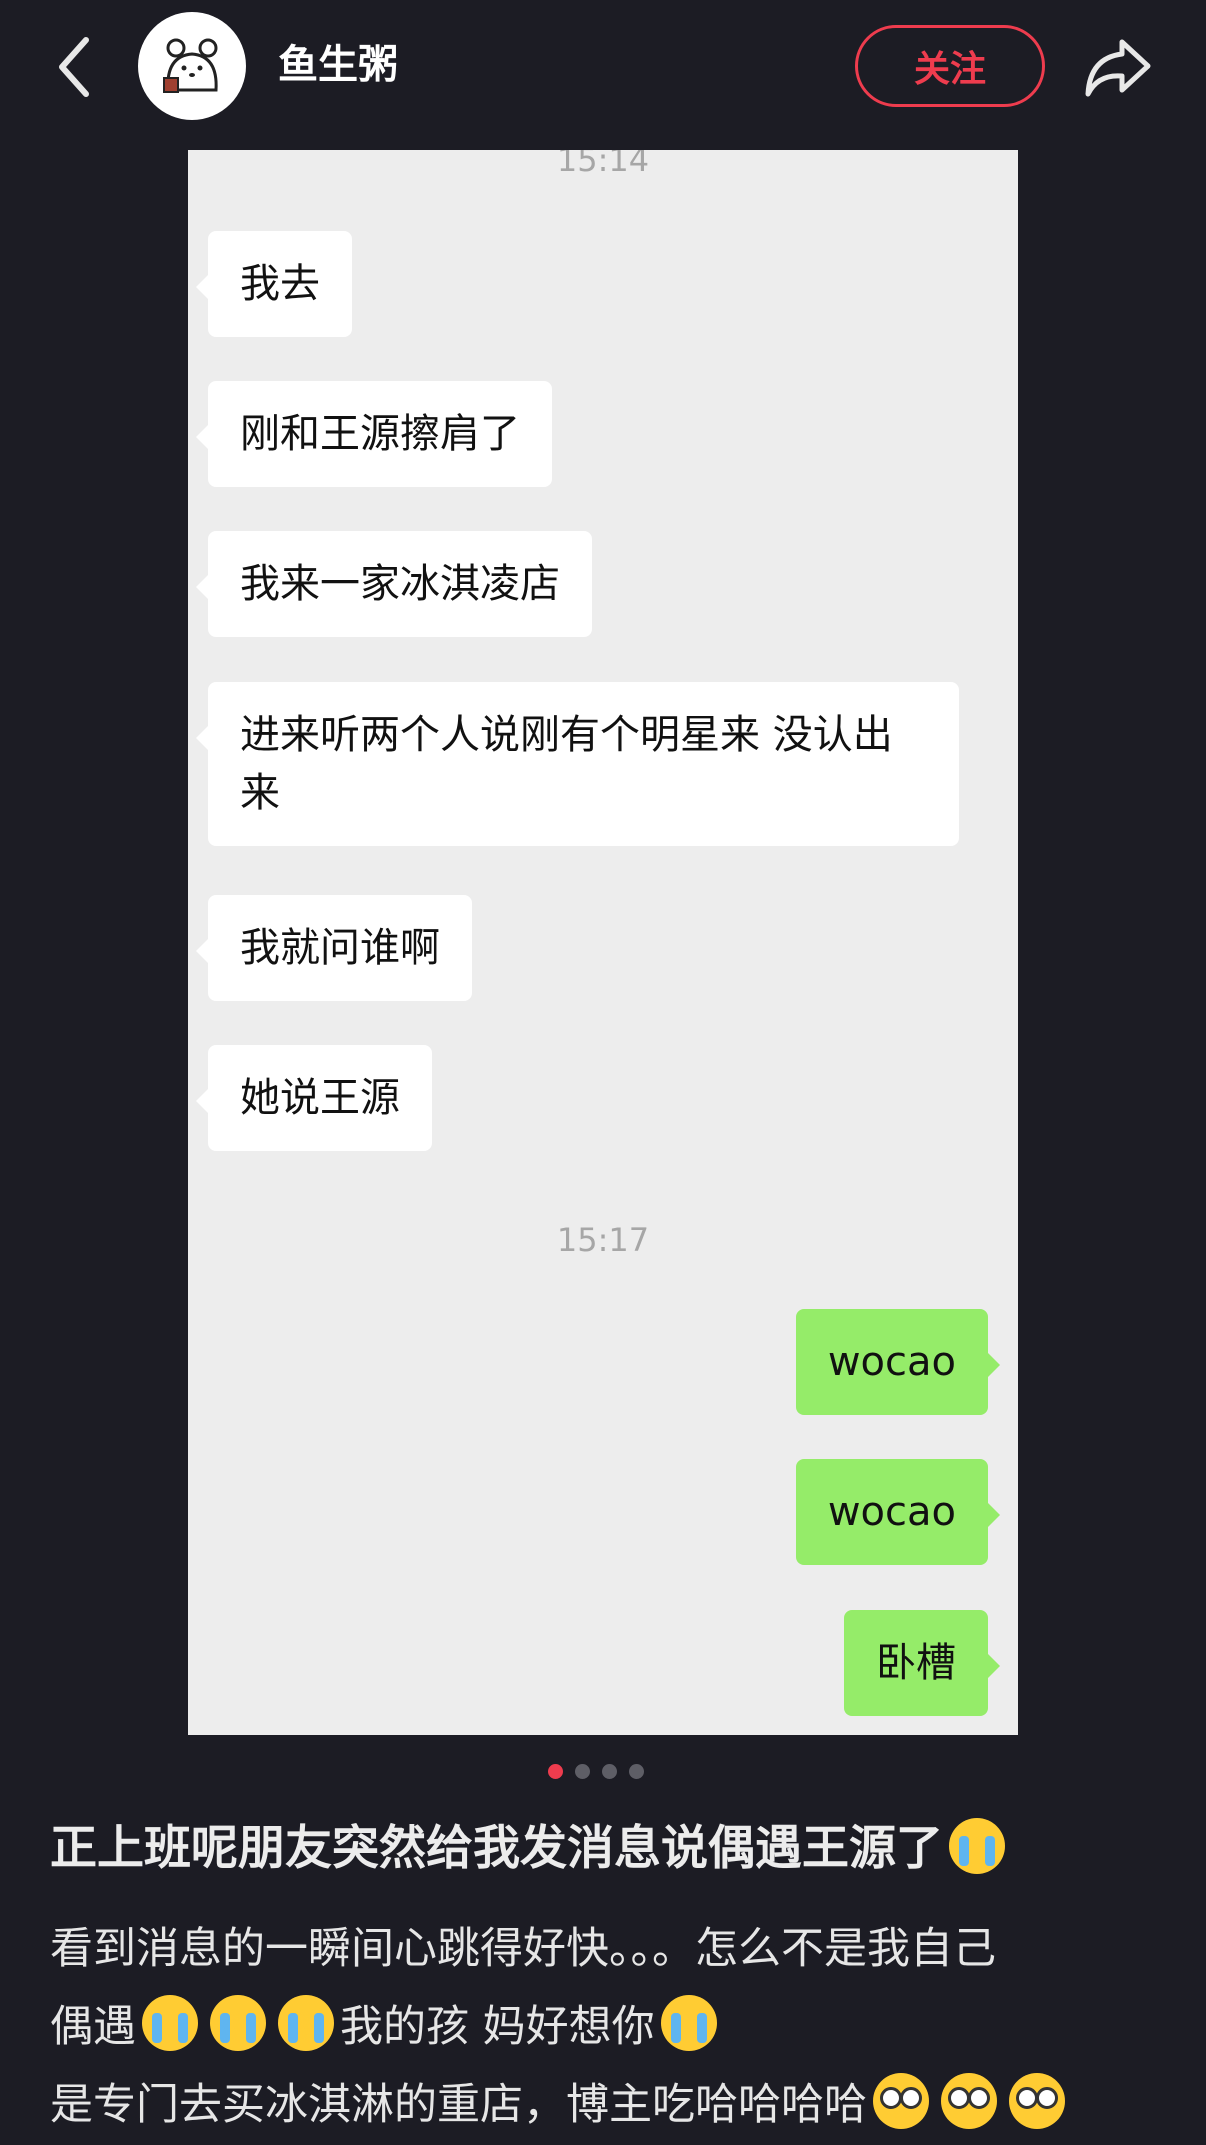  I want to click on received-message: 我去, so click(274, 284).